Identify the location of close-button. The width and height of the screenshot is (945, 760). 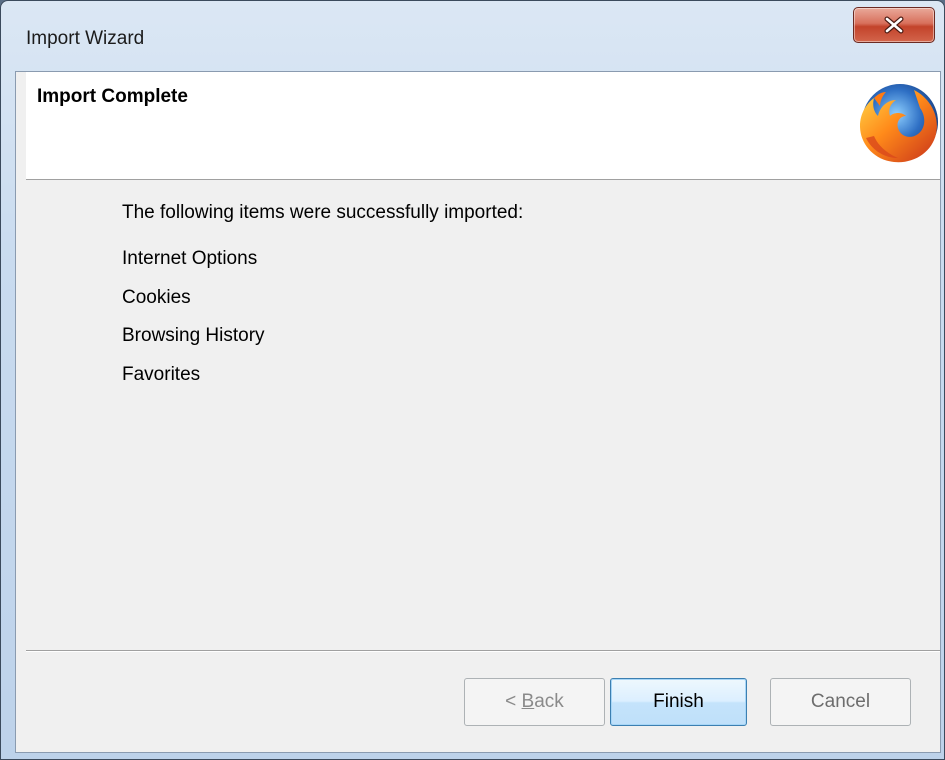
(894, 25).